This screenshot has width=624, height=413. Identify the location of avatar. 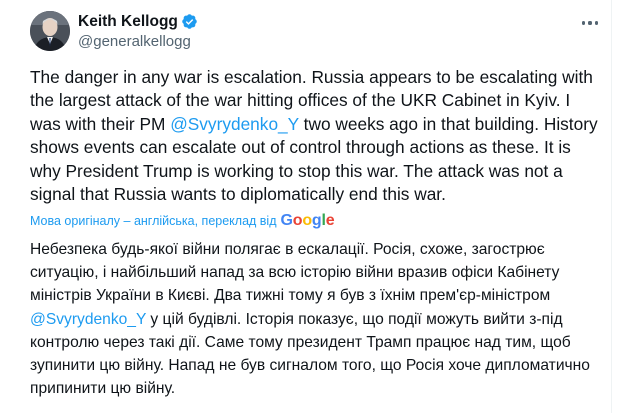
(50, 31).